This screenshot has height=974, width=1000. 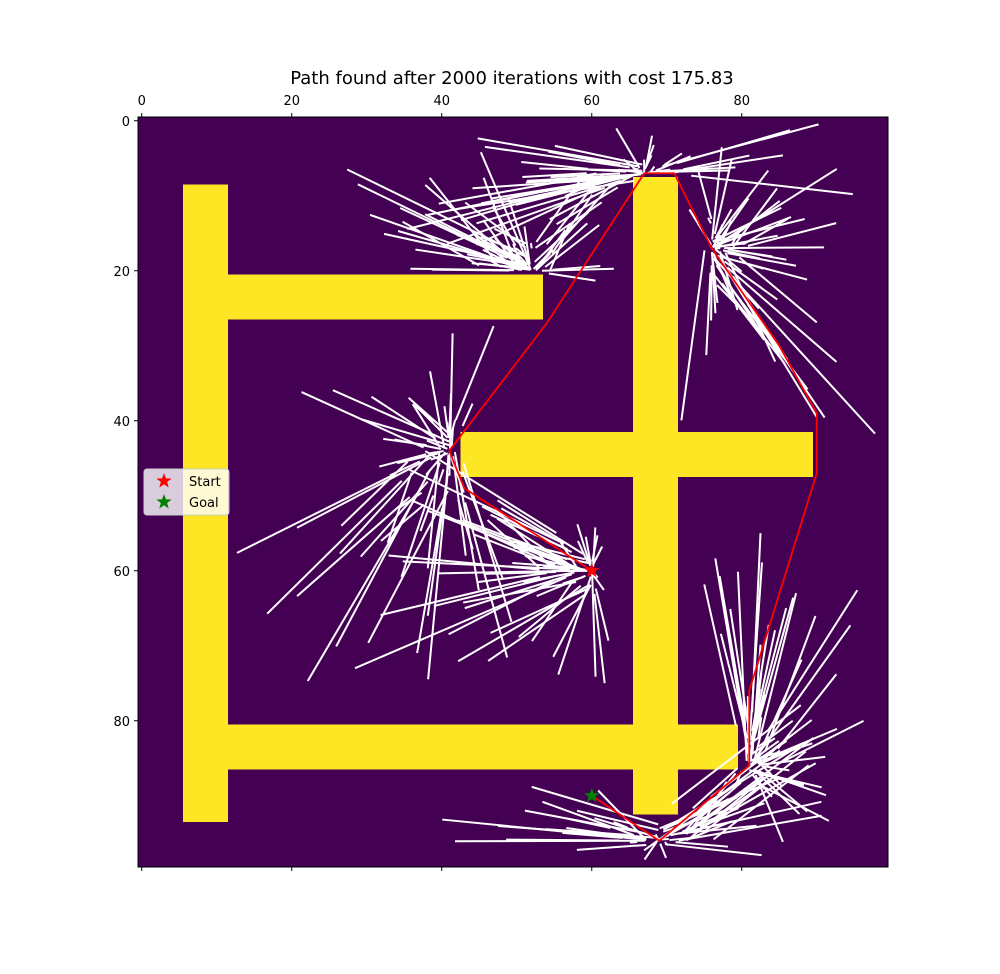 What do you see at coordinates (205, 482) in the screenshot?
I see `legend-start-label: Start` at bounding box center [205, 482].